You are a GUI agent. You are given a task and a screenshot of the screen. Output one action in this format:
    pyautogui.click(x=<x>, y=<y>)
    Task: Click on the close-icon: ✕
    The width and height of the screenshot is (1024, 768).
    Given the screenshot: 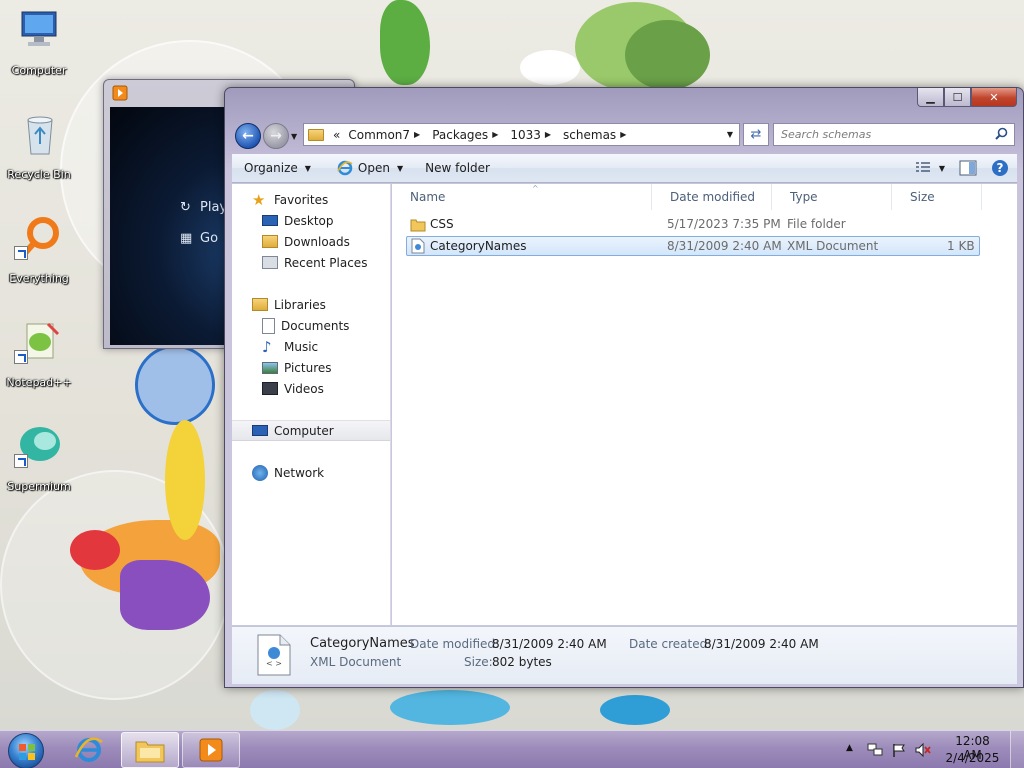 What is the action you would take?
    pyautogui.click(x=994, y=97)
    